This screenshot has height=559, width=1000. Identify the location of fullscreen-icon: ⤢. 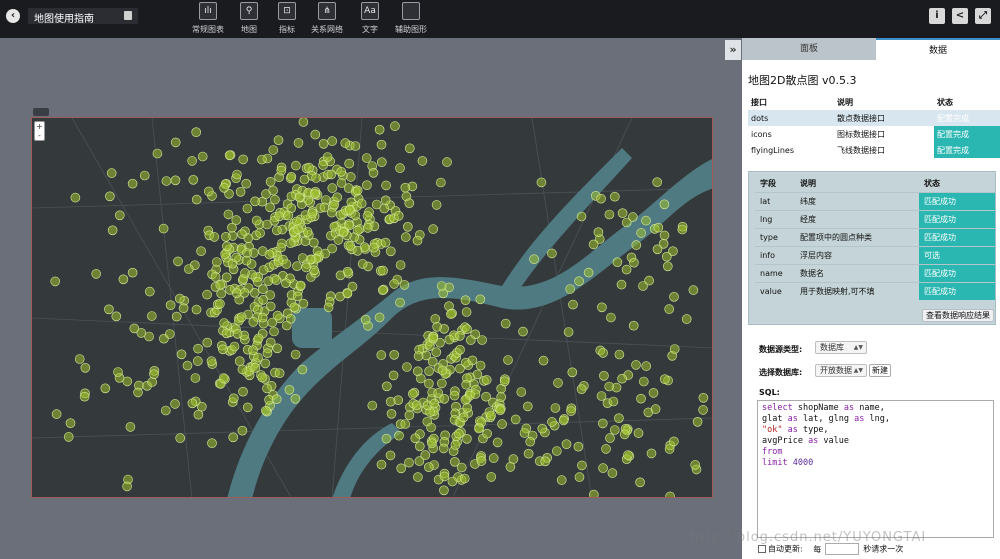
(983, 16).